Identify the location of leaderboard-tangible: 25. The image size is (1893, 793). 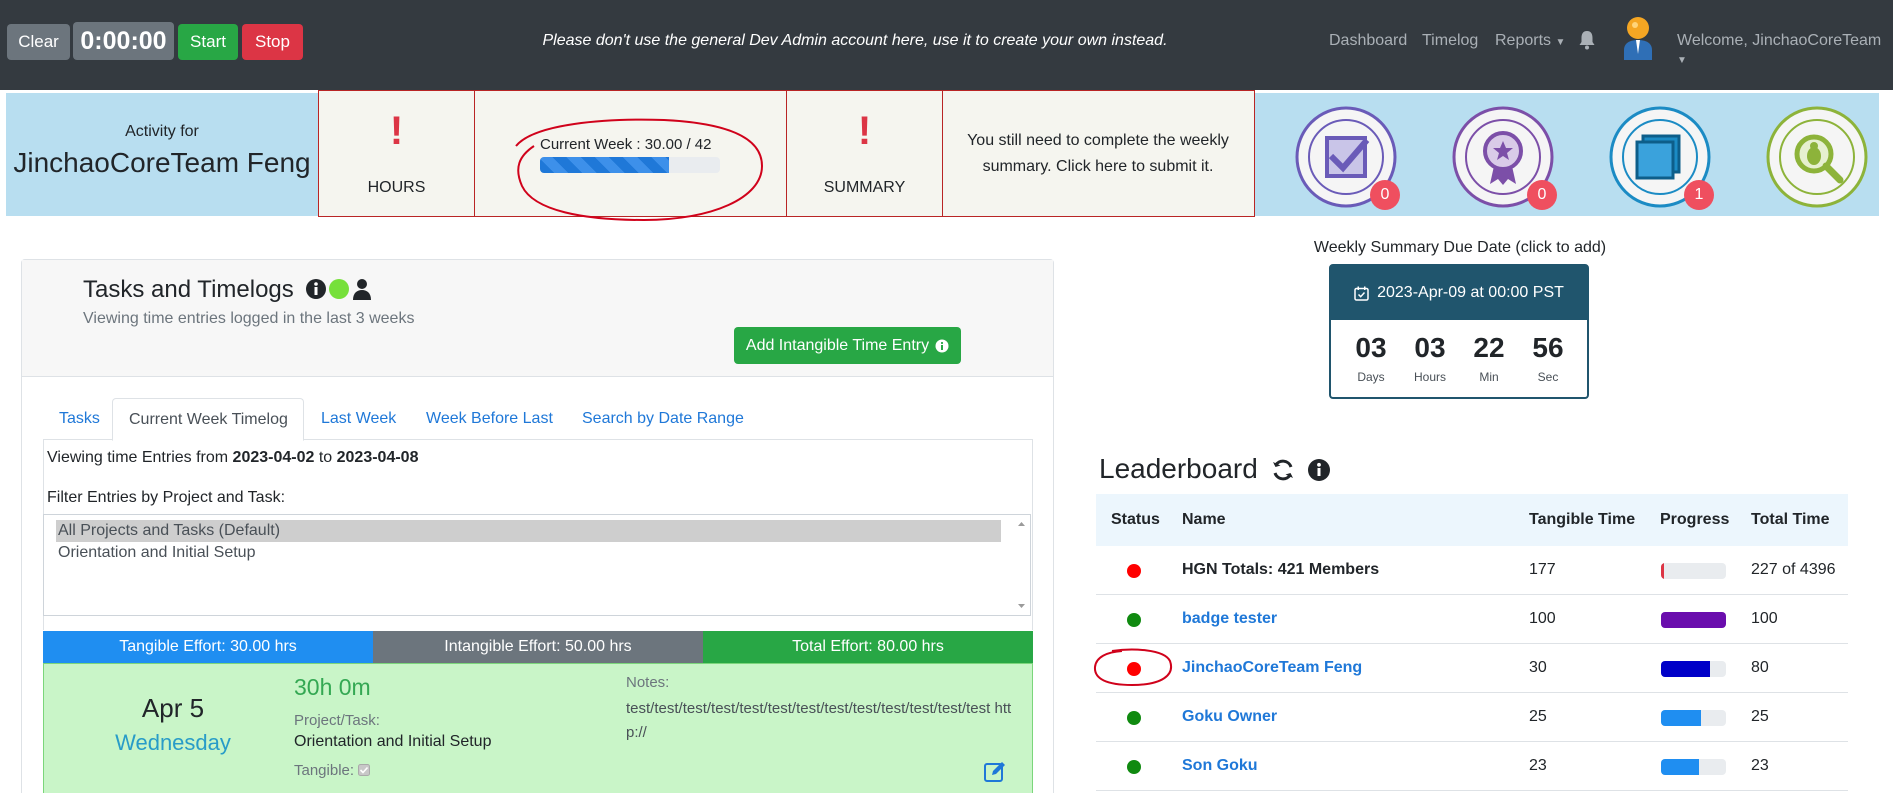
(1538, 716).